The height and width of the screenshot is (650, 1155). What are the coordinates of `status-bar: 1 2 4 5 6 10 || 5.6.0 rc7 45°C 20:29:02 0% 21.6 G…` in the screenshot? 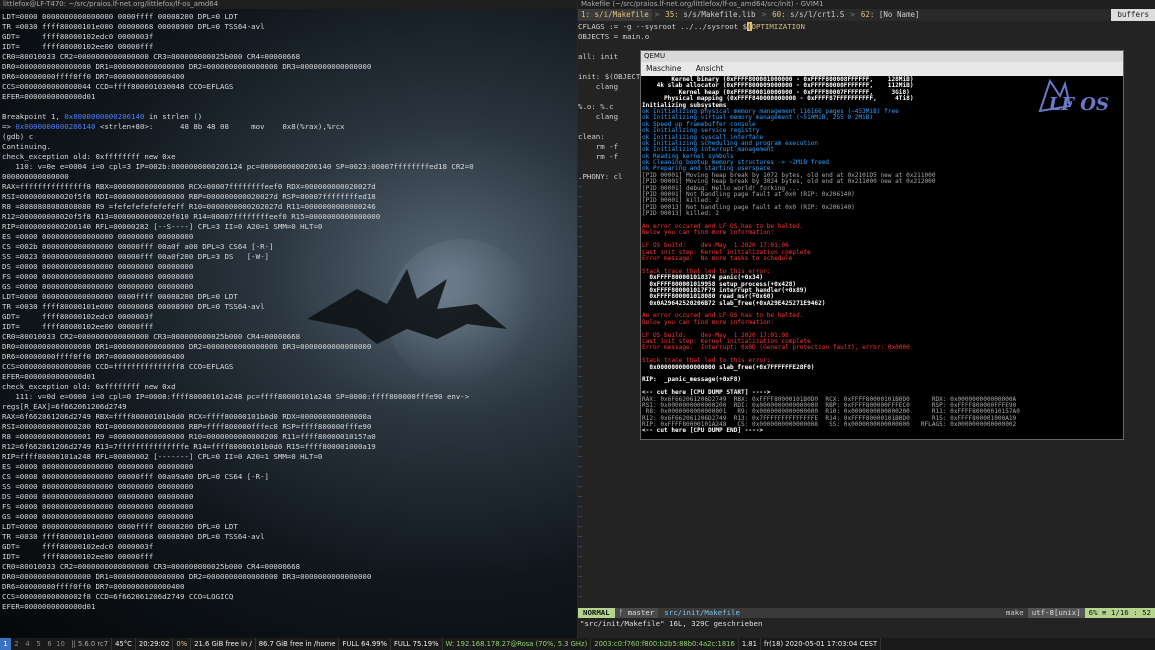 It's located at (577, 644).